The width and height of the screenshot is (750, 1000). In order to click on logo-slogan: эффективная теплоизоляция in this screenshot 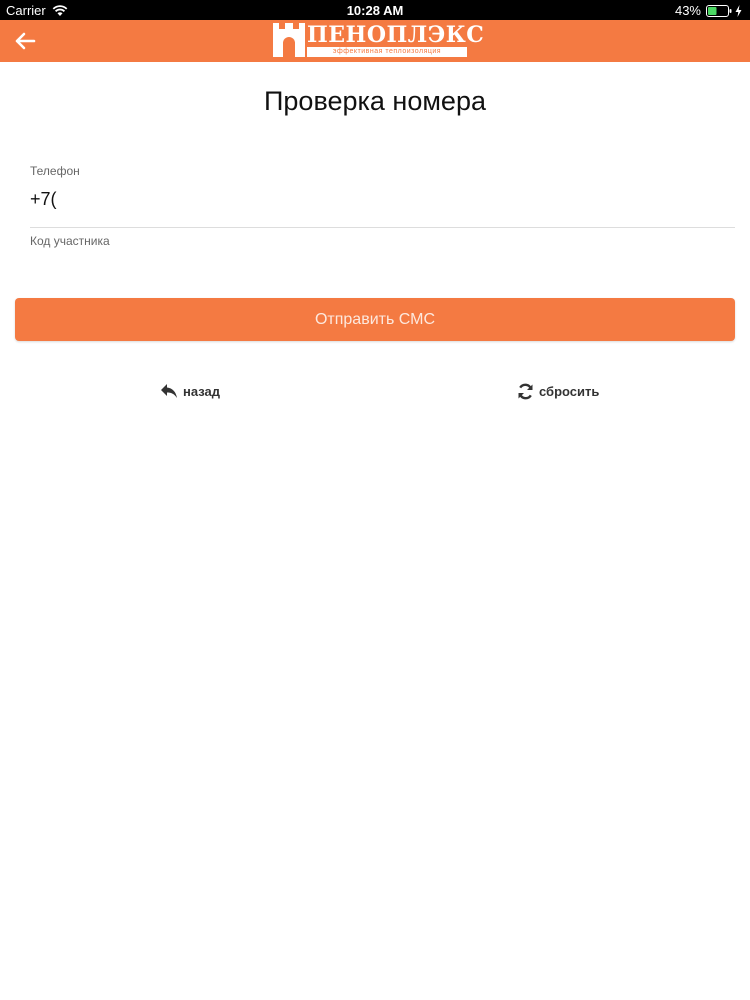, I will do `click(387, 52)`.